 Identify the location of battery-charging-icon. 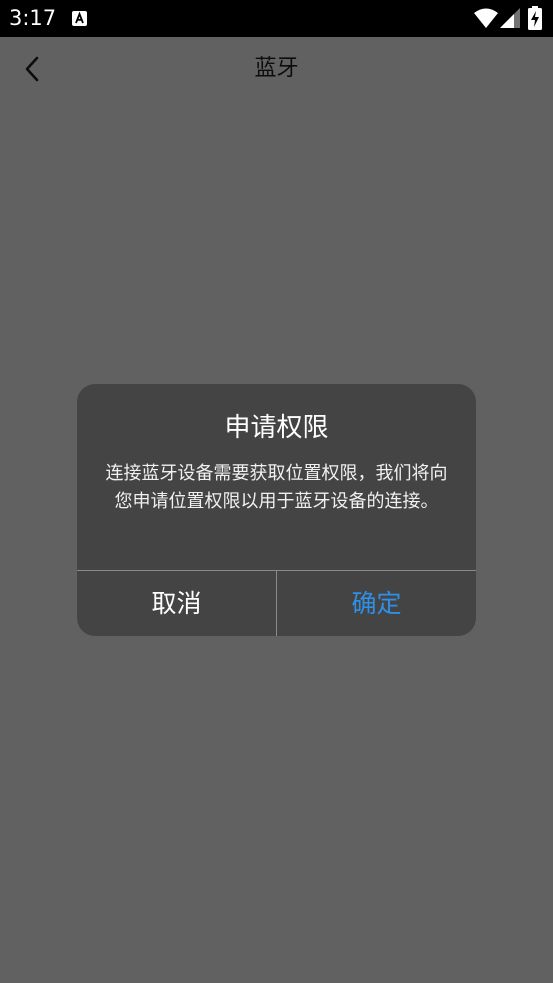
(535, 18).